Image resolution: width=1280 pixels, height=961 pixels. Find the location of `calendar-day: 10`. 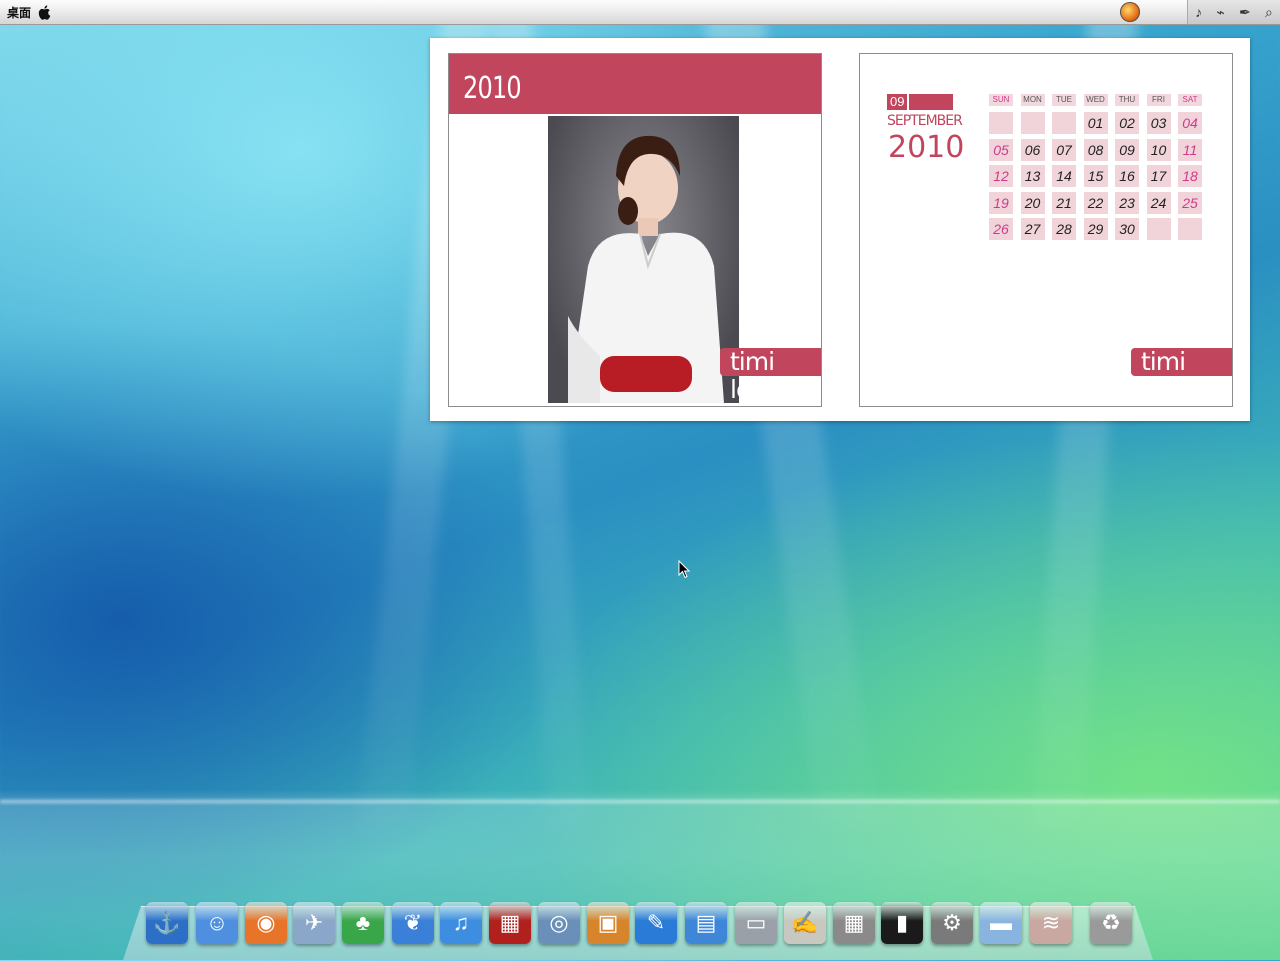

calendar-day: 10 is located at coordinates (1158, 149).